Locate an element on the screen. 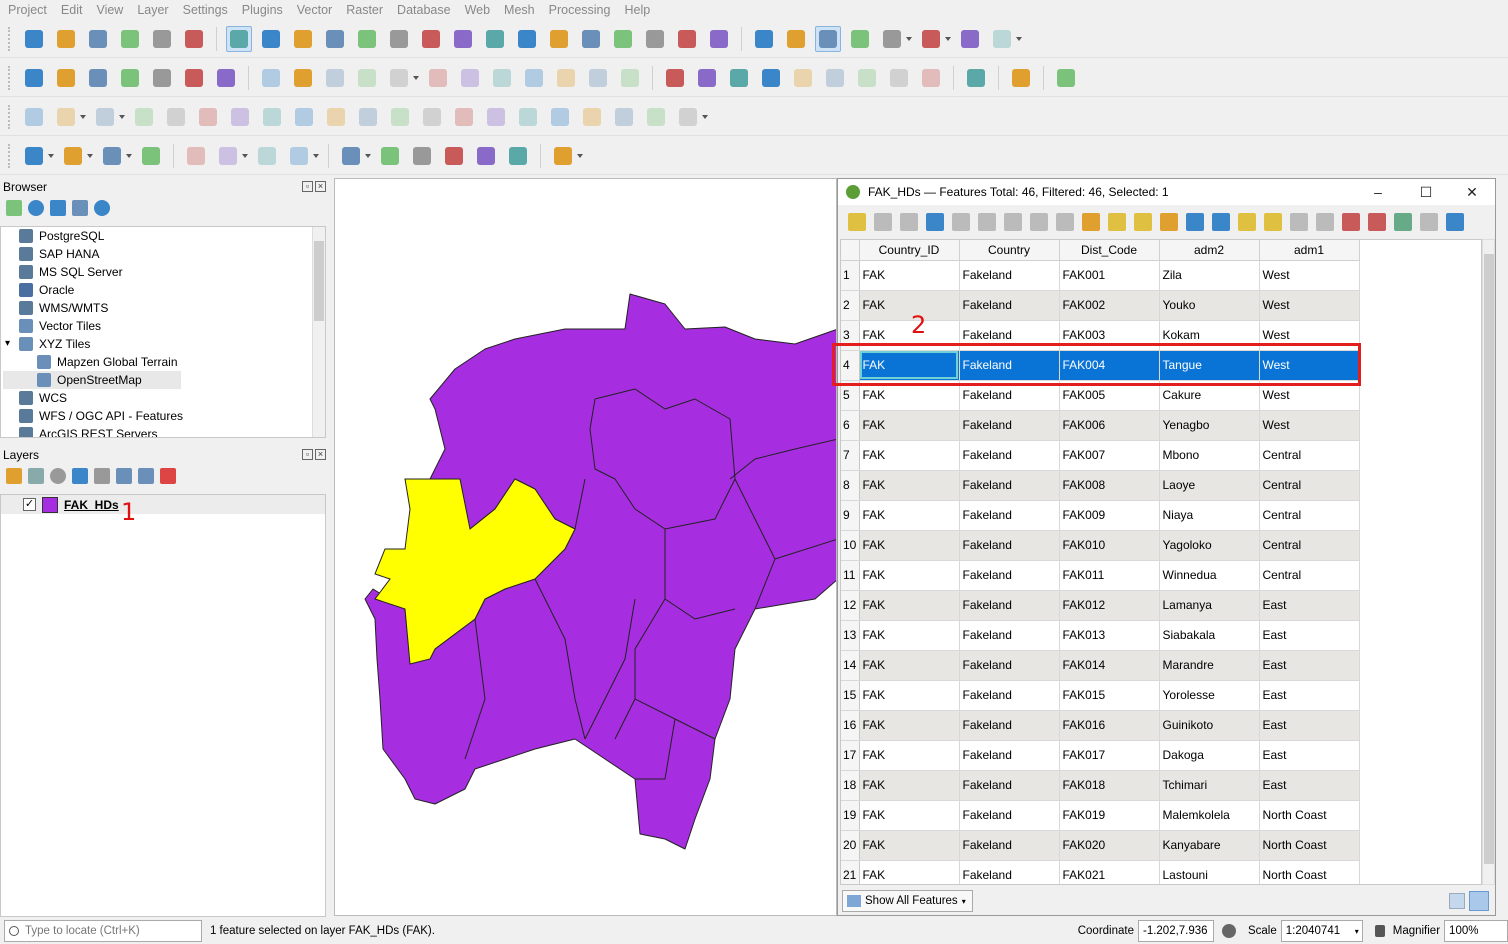 The height and width of the screenshot is (944, 1508). tb1-tool-22-icon is located at coordinates (719, 39).